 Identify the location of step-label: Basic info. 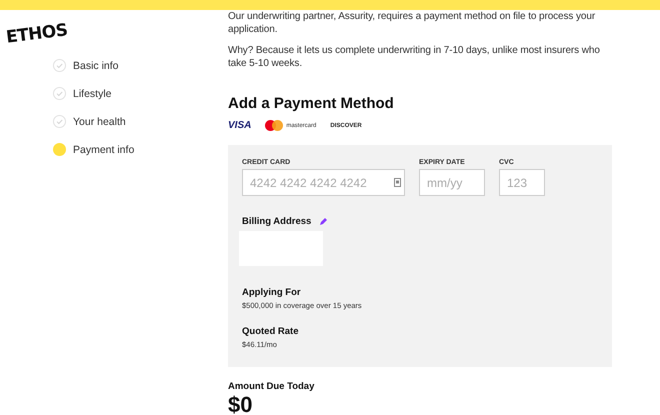
(96, 66).